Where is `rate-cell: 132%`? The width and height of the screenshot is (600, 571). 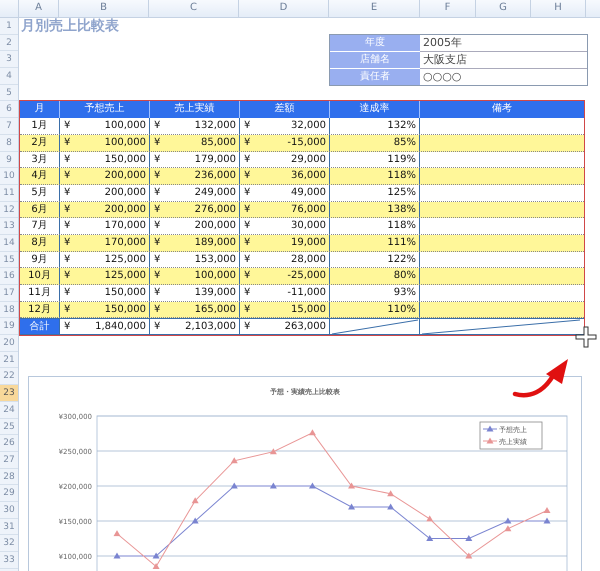
rate-cell: 132% is located at coordinates (375, 126).